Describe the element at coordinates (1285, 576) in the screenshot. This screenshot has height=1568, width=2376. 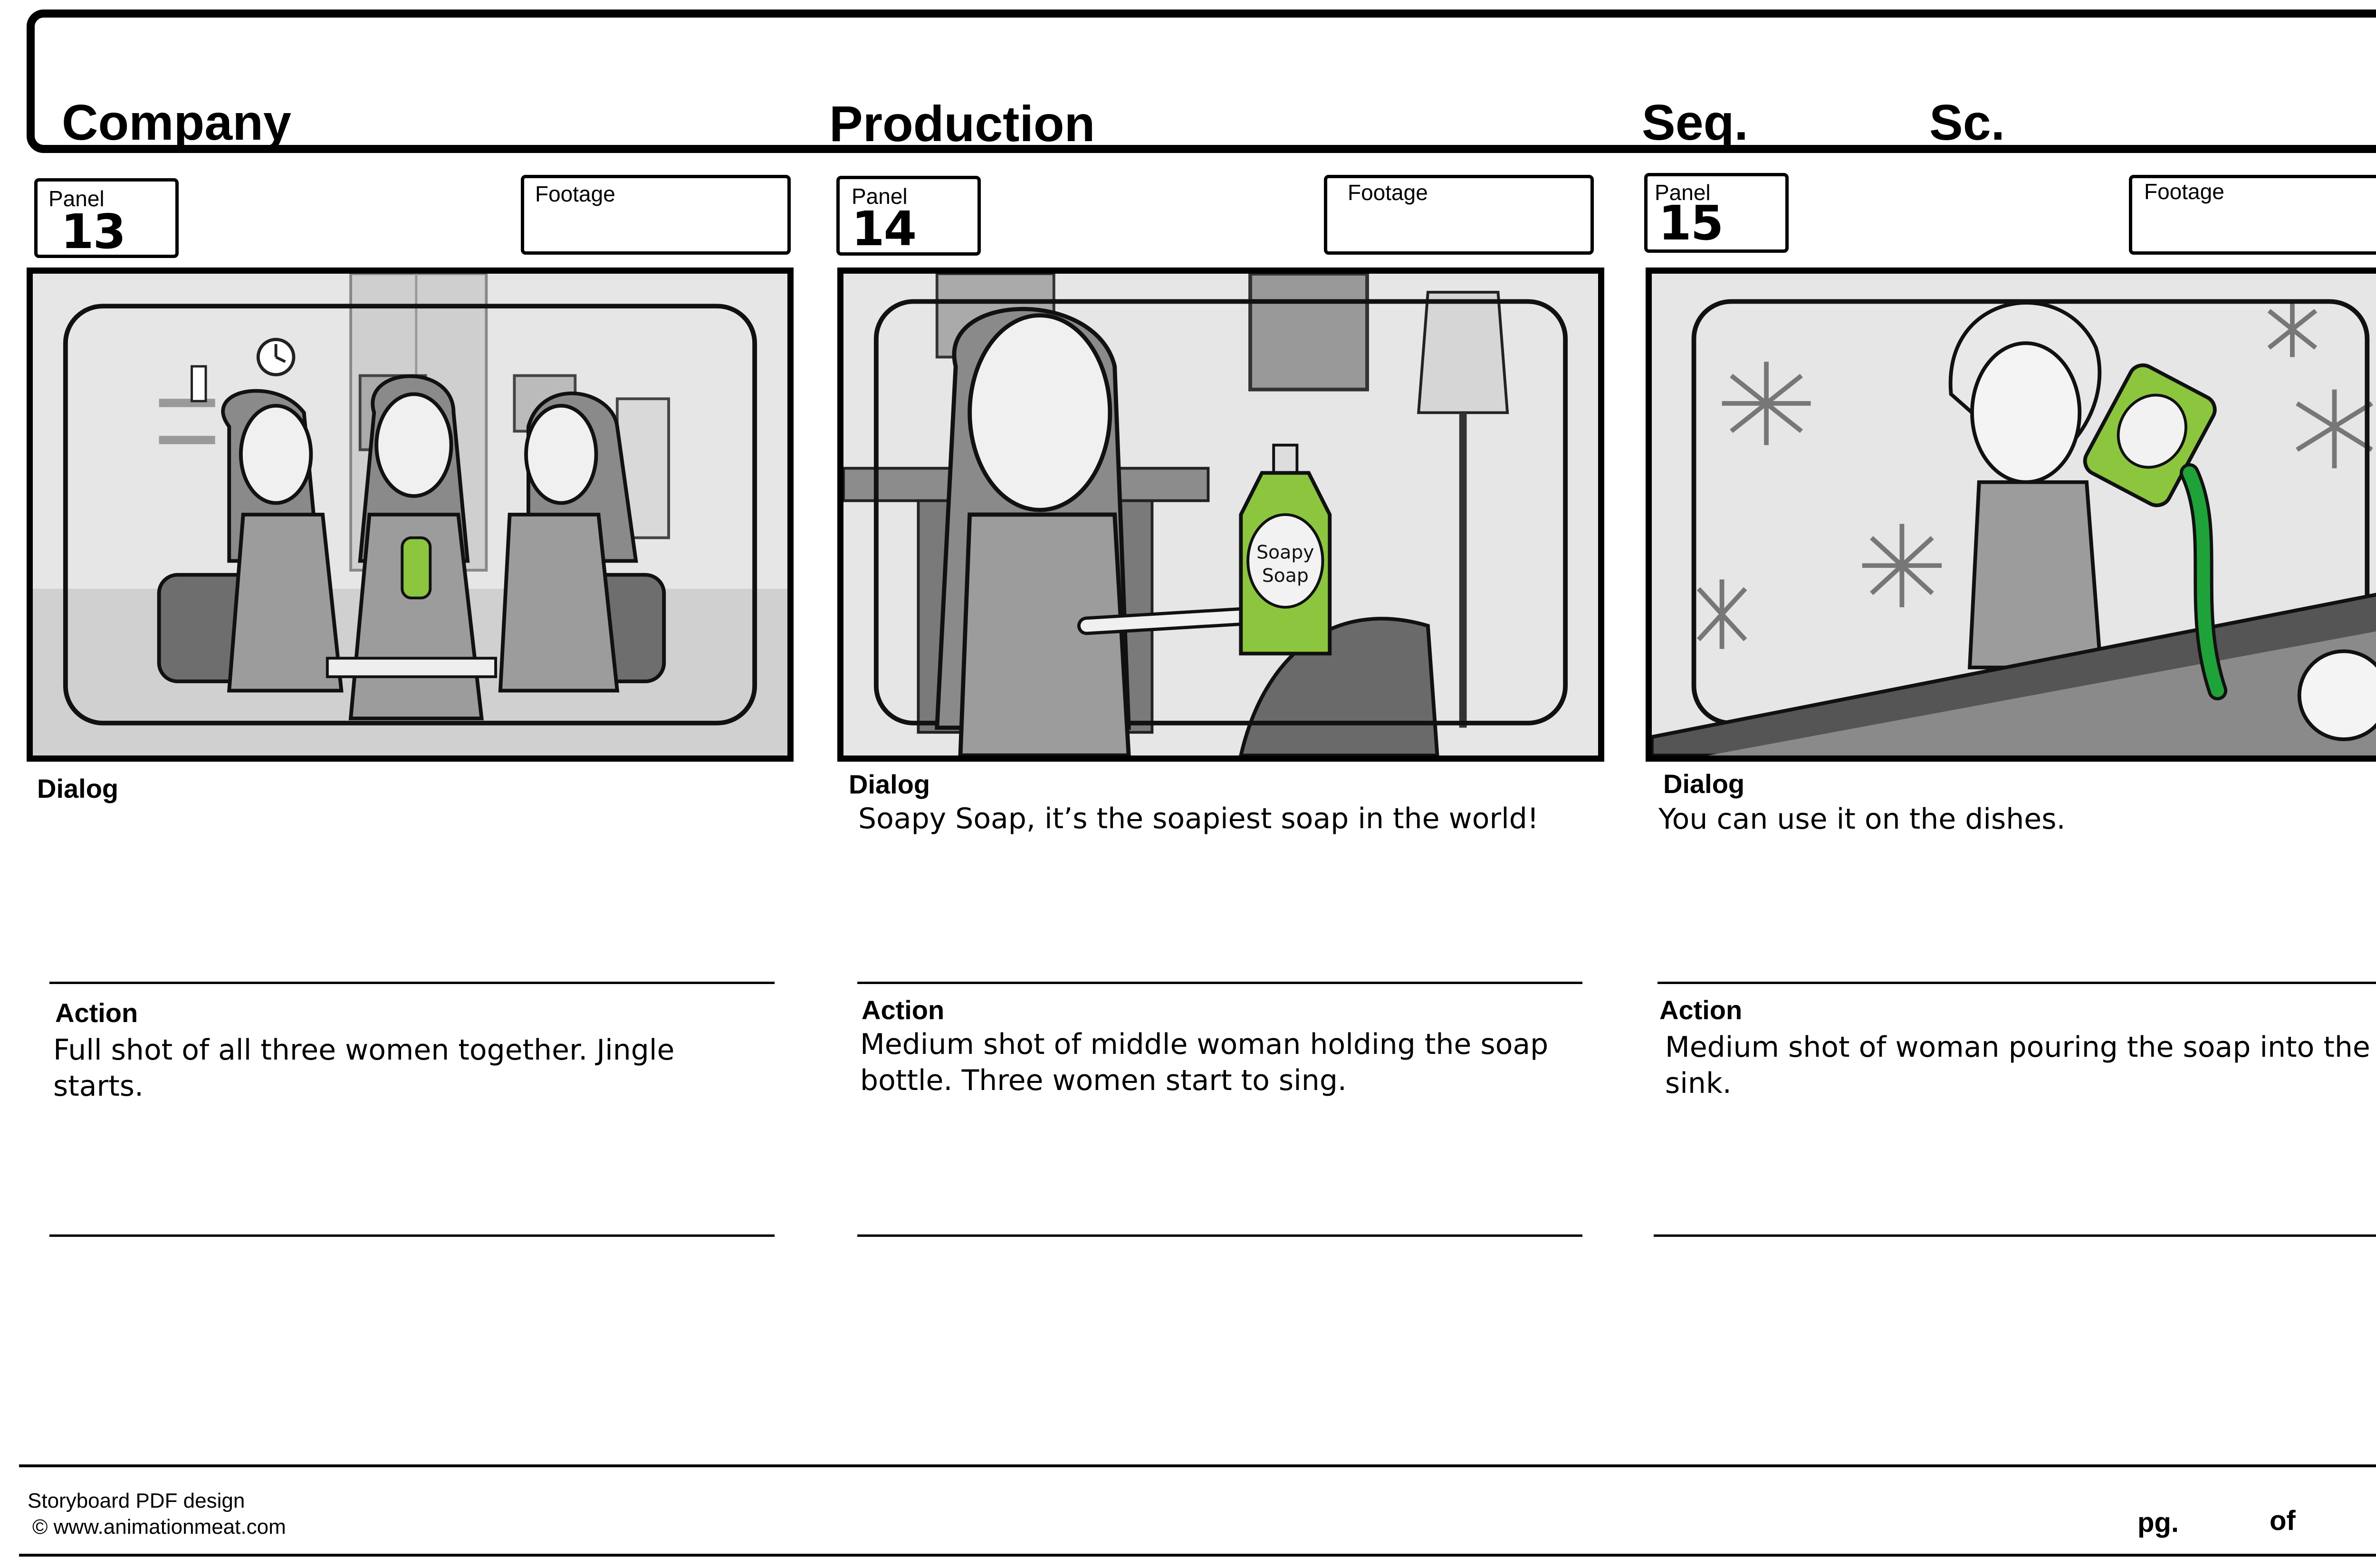
I see `bottle-label-line2: Soap` at that location.